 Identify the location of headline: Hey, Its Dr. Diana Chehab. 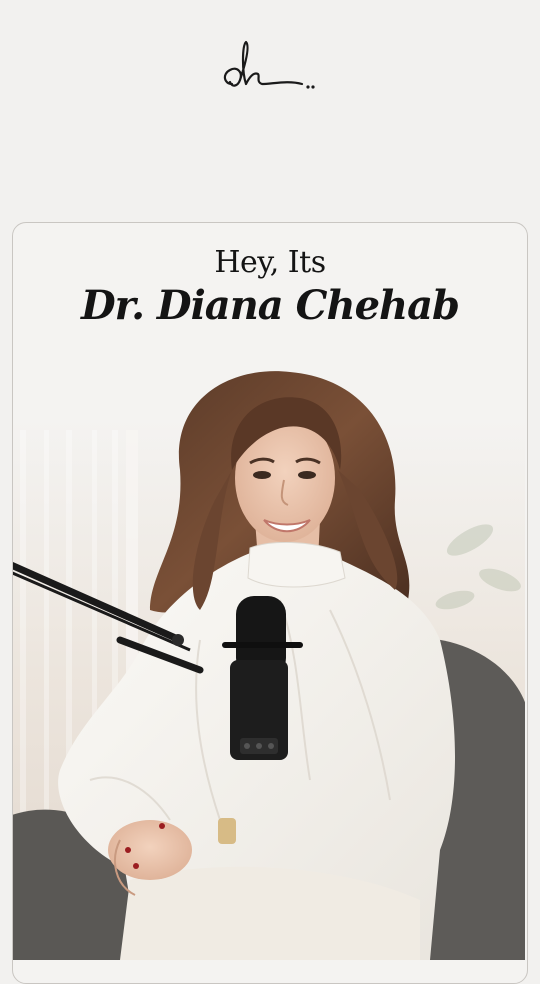
(270, 287).